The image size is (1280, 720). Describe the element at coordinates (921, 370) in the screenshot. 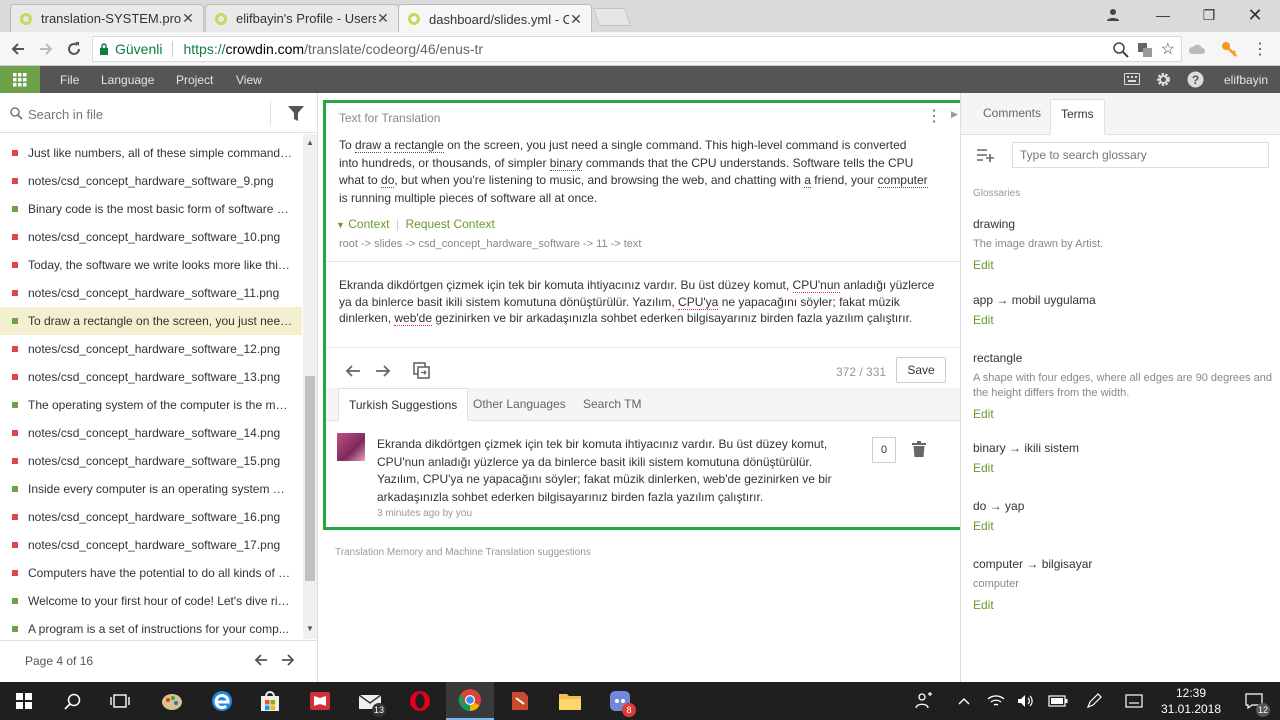

I see `save-button: Save` at that location.